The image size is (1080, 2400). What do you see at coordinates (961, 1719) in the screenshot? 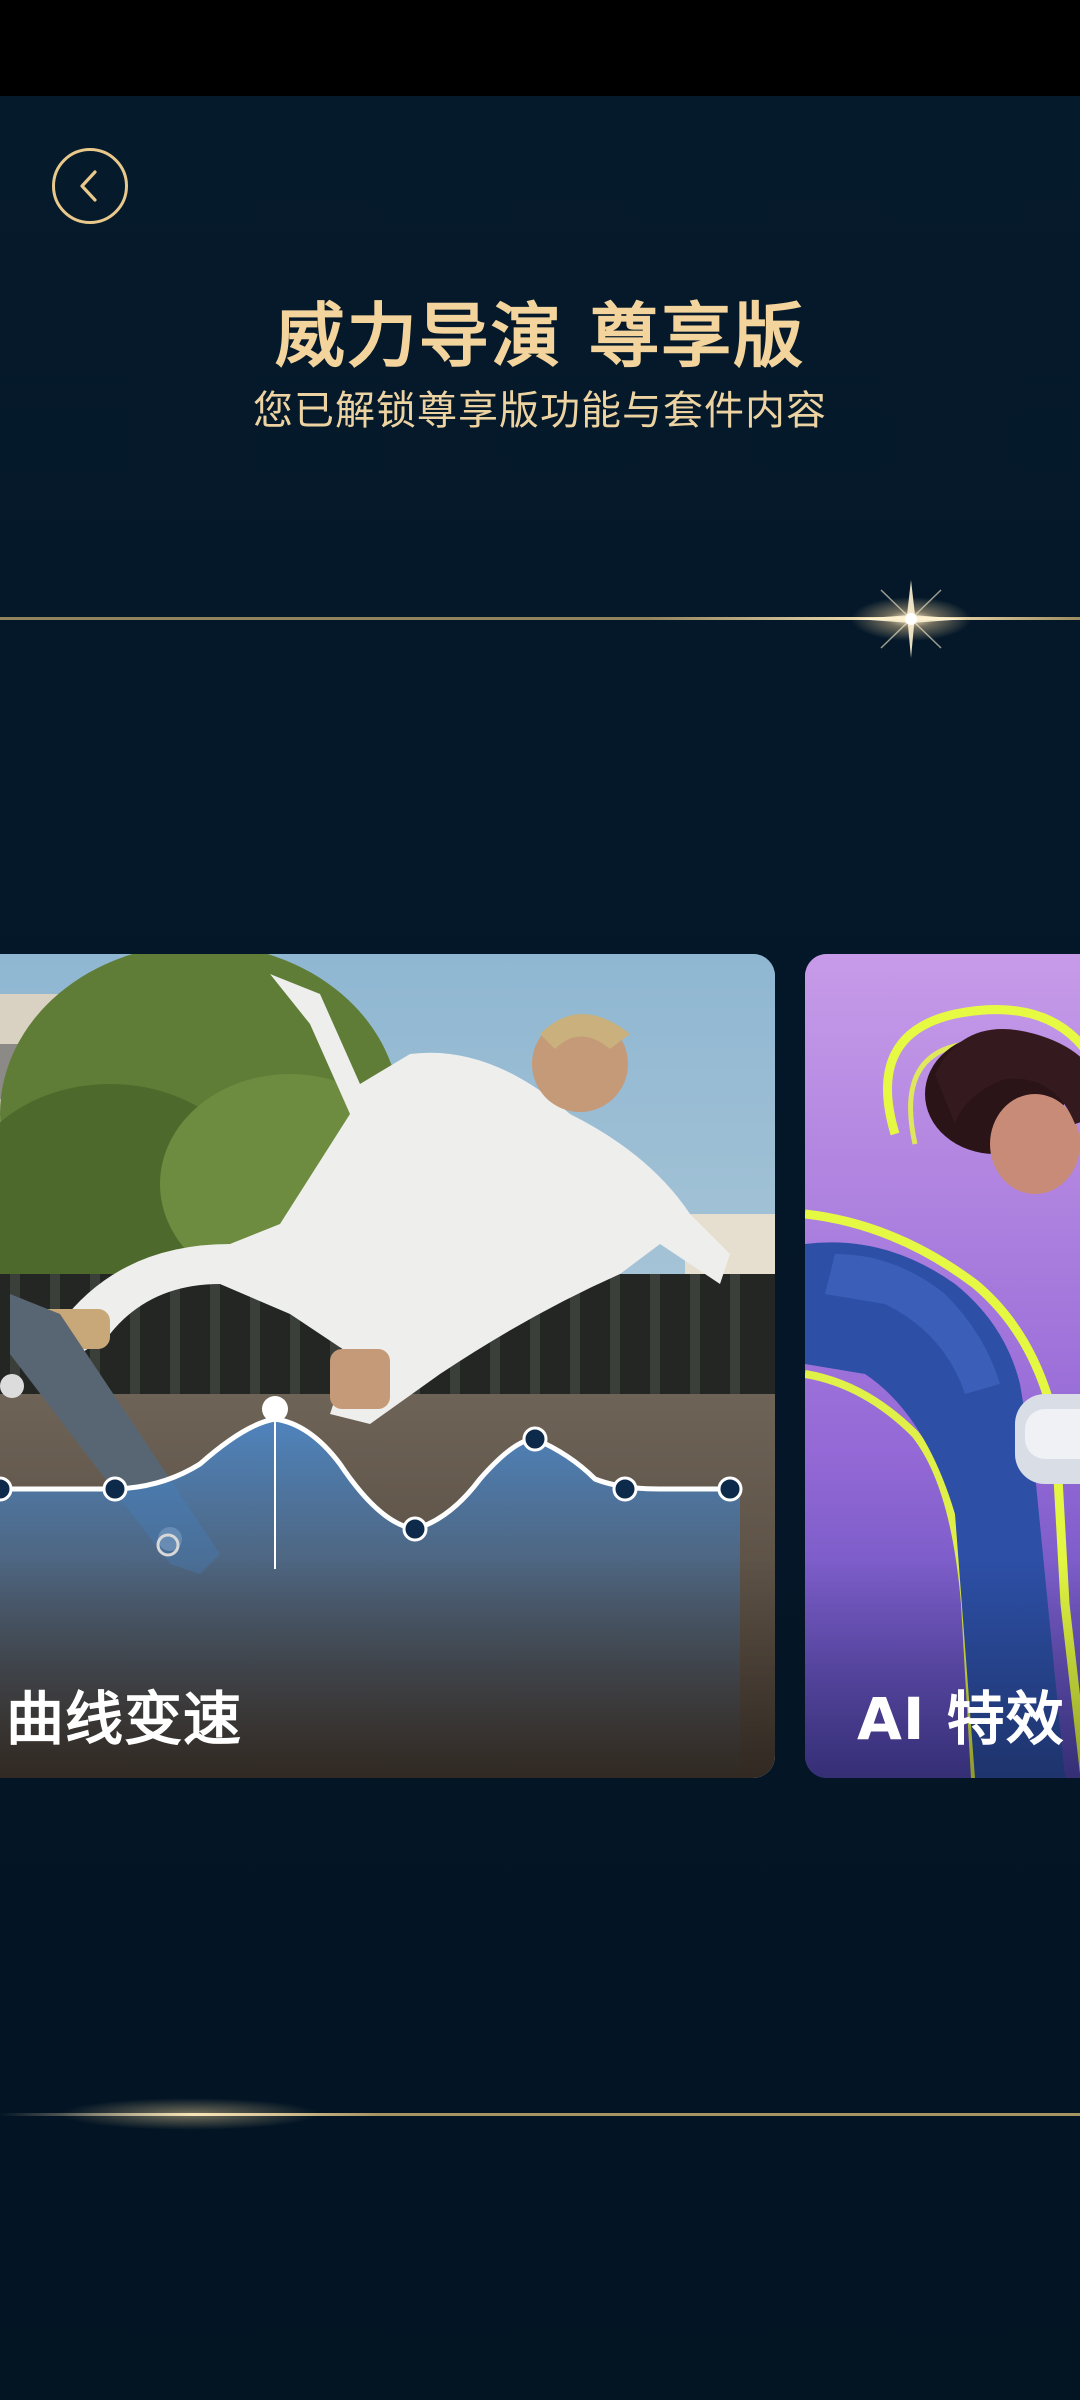
I see `card-label: AI 特效` at bounding box center [961, 1719].